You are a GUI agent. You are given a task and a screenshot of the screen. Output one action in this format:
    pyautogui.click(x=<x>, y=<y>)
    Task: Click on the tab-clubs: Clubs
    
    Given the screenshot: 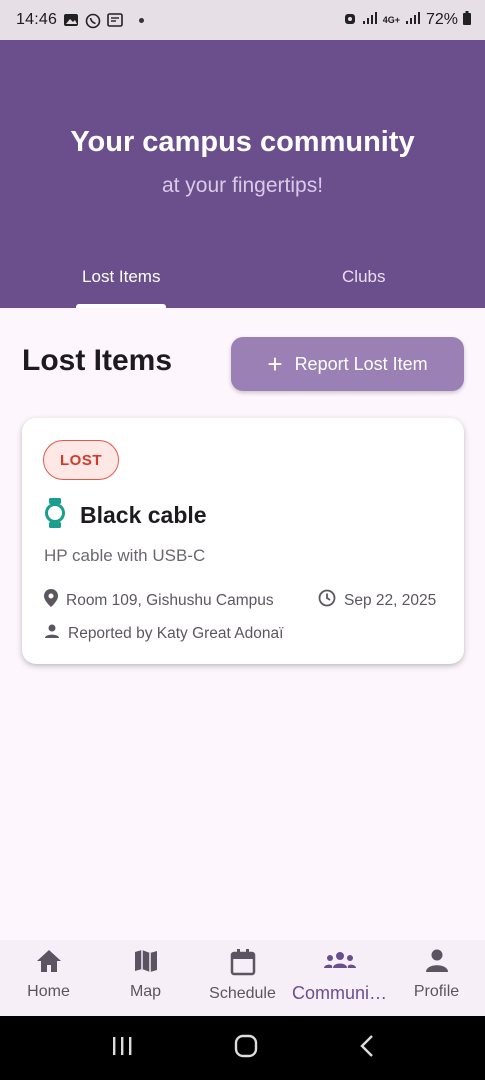 What is the action you would take?
    pyautogui.click(x=364, y=279)
    